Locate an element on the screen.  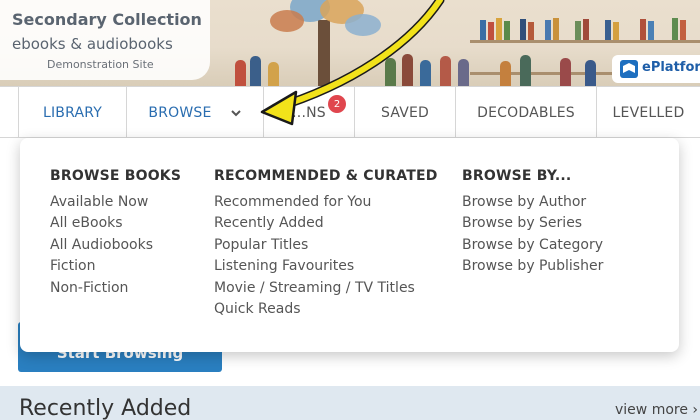
nav-item-library: LIBRARY is located at coordinates (72, 112).